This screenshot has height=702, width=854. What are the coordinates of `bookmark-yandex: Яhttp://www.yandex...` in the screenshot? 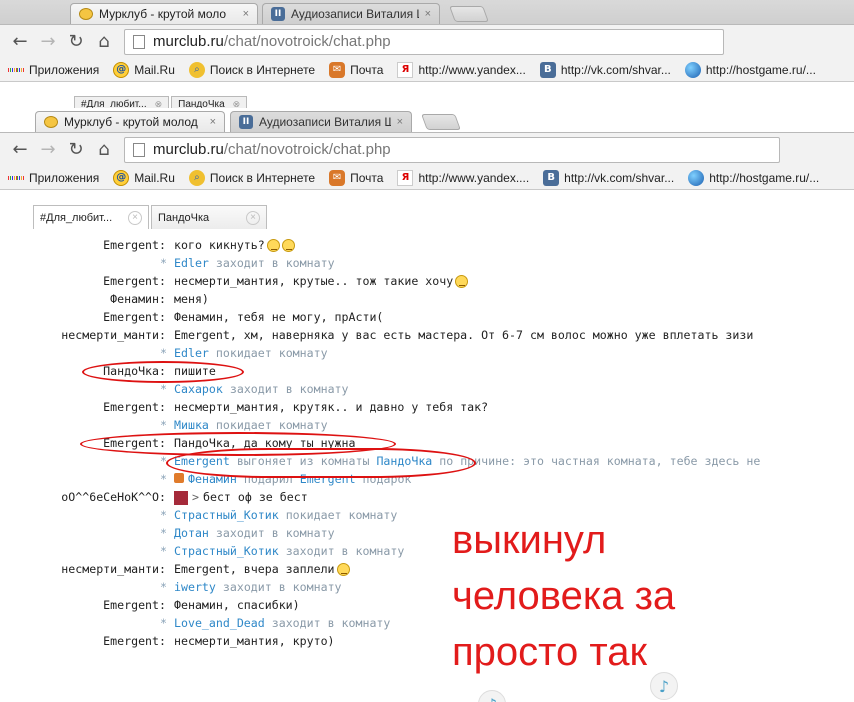 It's located at (461, 69).